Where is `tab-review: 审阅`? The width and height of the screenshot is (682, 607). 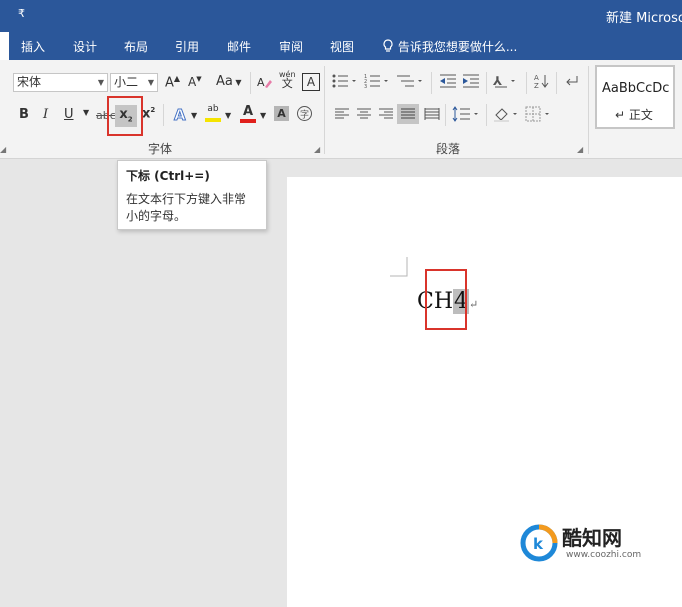
tab-review: 审阅 is located at coordinates (291, 46).